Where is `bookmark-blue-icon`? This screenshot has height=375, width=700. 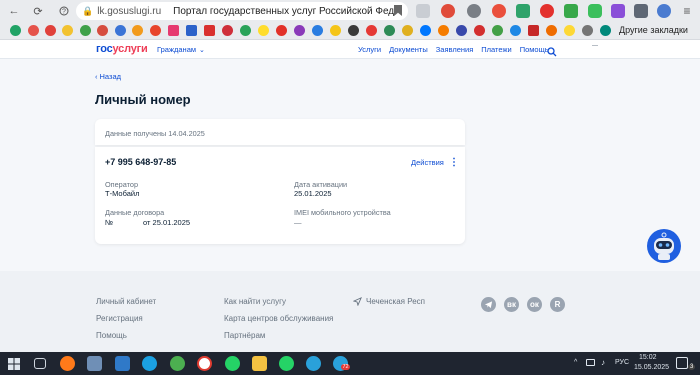 bookmark-blue-icon is located at coordinates (120, 30).